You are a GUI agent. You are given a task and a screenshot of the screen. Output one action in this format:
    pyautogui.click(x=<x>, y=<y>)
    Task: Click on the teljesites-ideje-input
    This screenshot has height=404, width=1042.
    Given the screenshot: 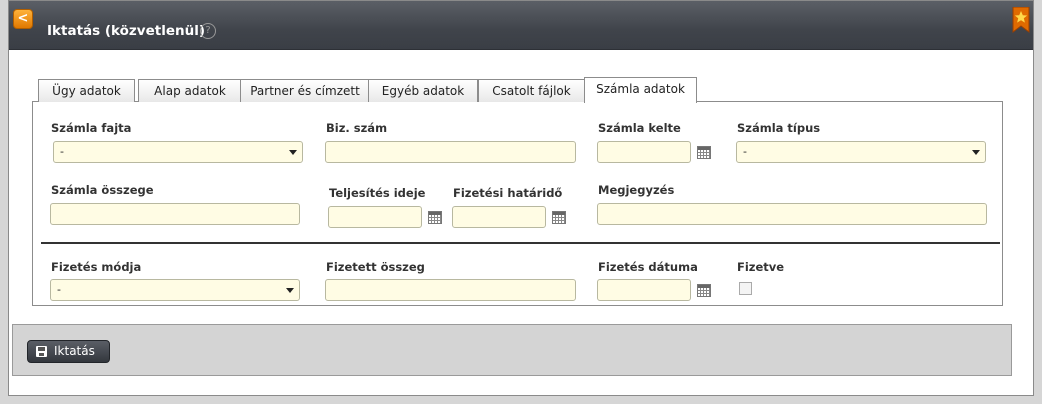 What is the action you would take?
    pyautogui.click(x=375, y=217)
    